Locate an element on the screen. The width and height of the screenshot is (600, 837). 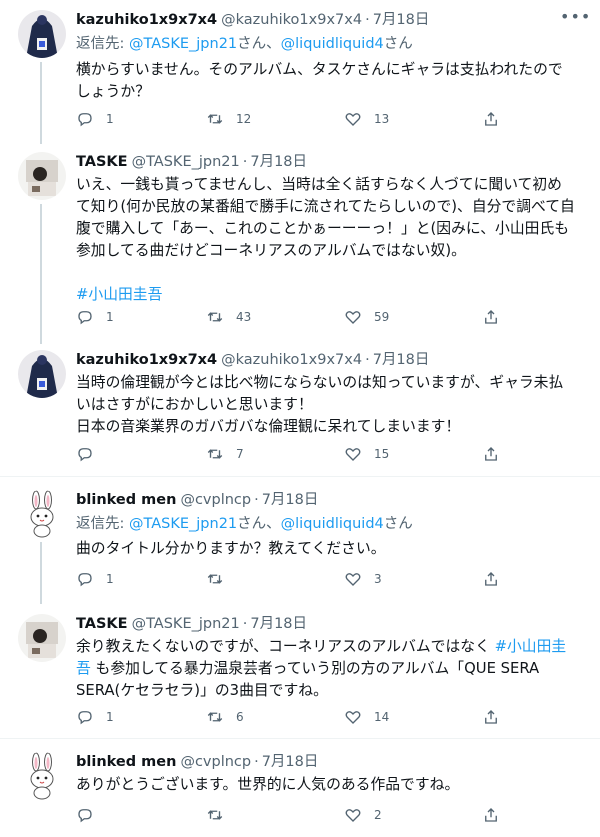
retweet-button: 7 is located at coordinates (225, 454).